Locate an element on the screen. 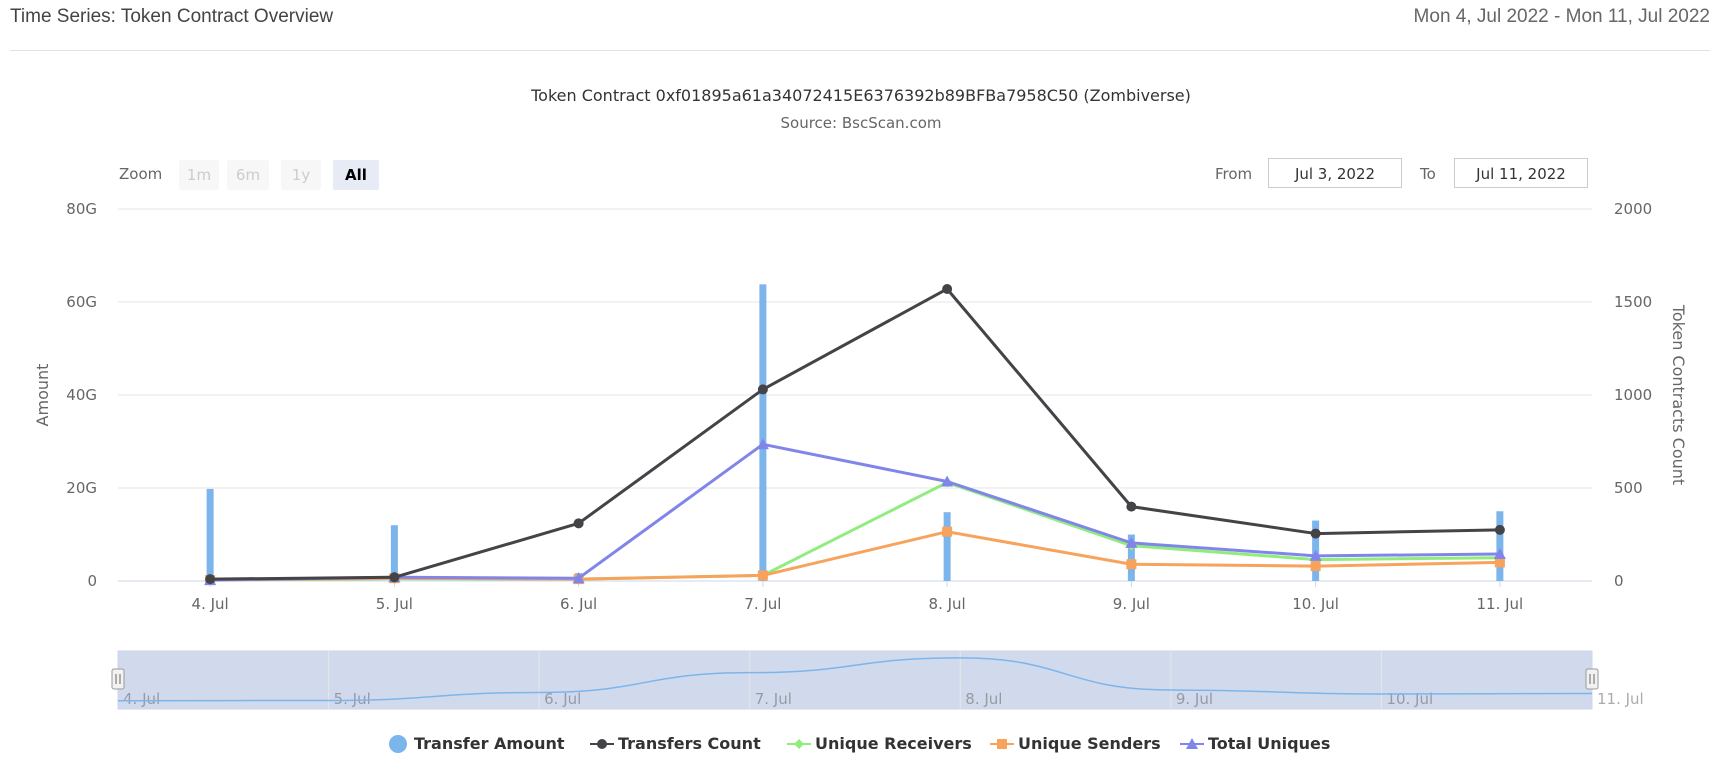  x-tick-label: 4. Jul is located at coordinates (210, 604).